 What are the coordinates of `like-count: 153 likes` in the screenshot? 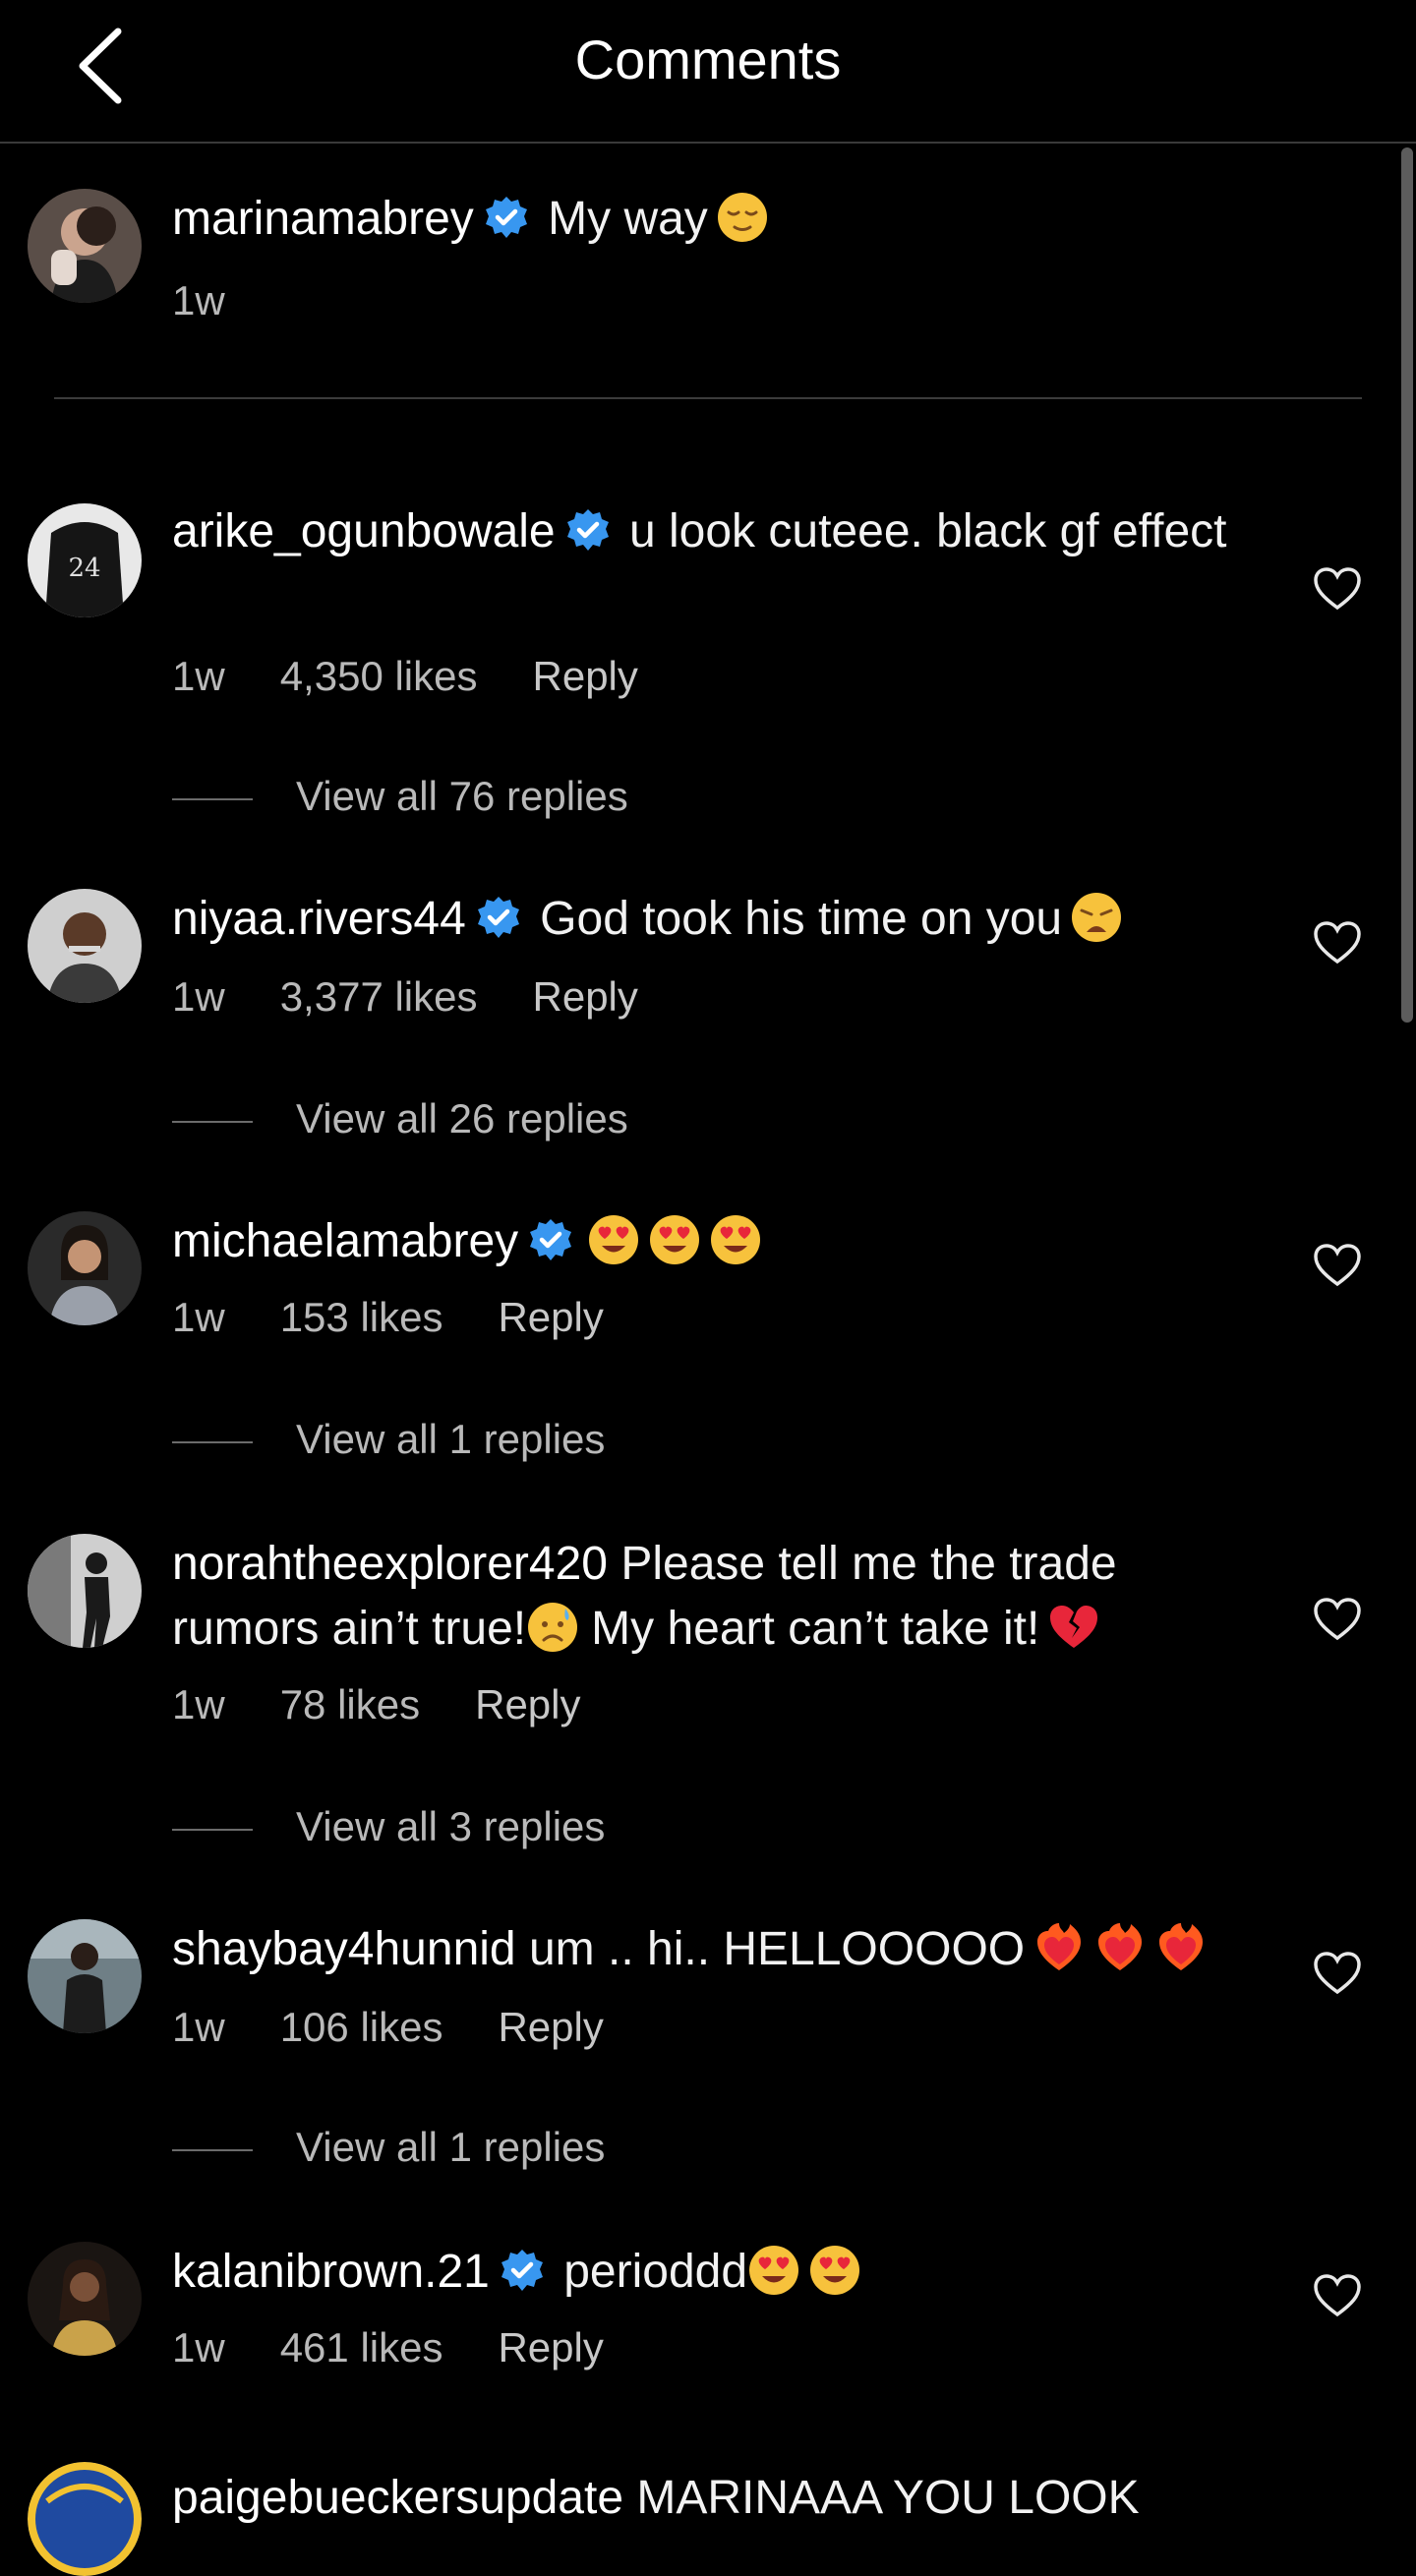 It's located at (361, 1317).